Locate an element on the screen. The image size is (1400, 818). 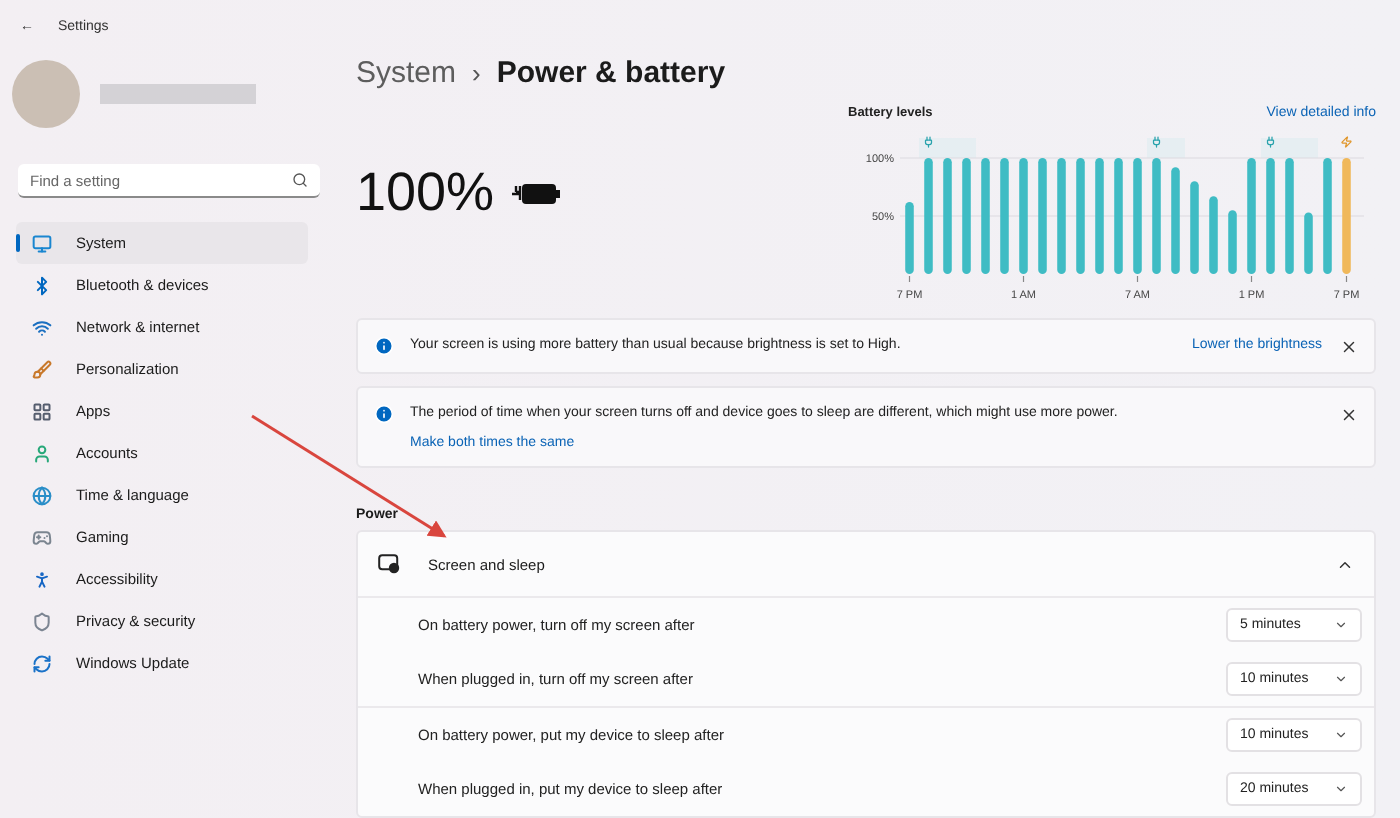
globe-icon is located at coordinates (42, 495).